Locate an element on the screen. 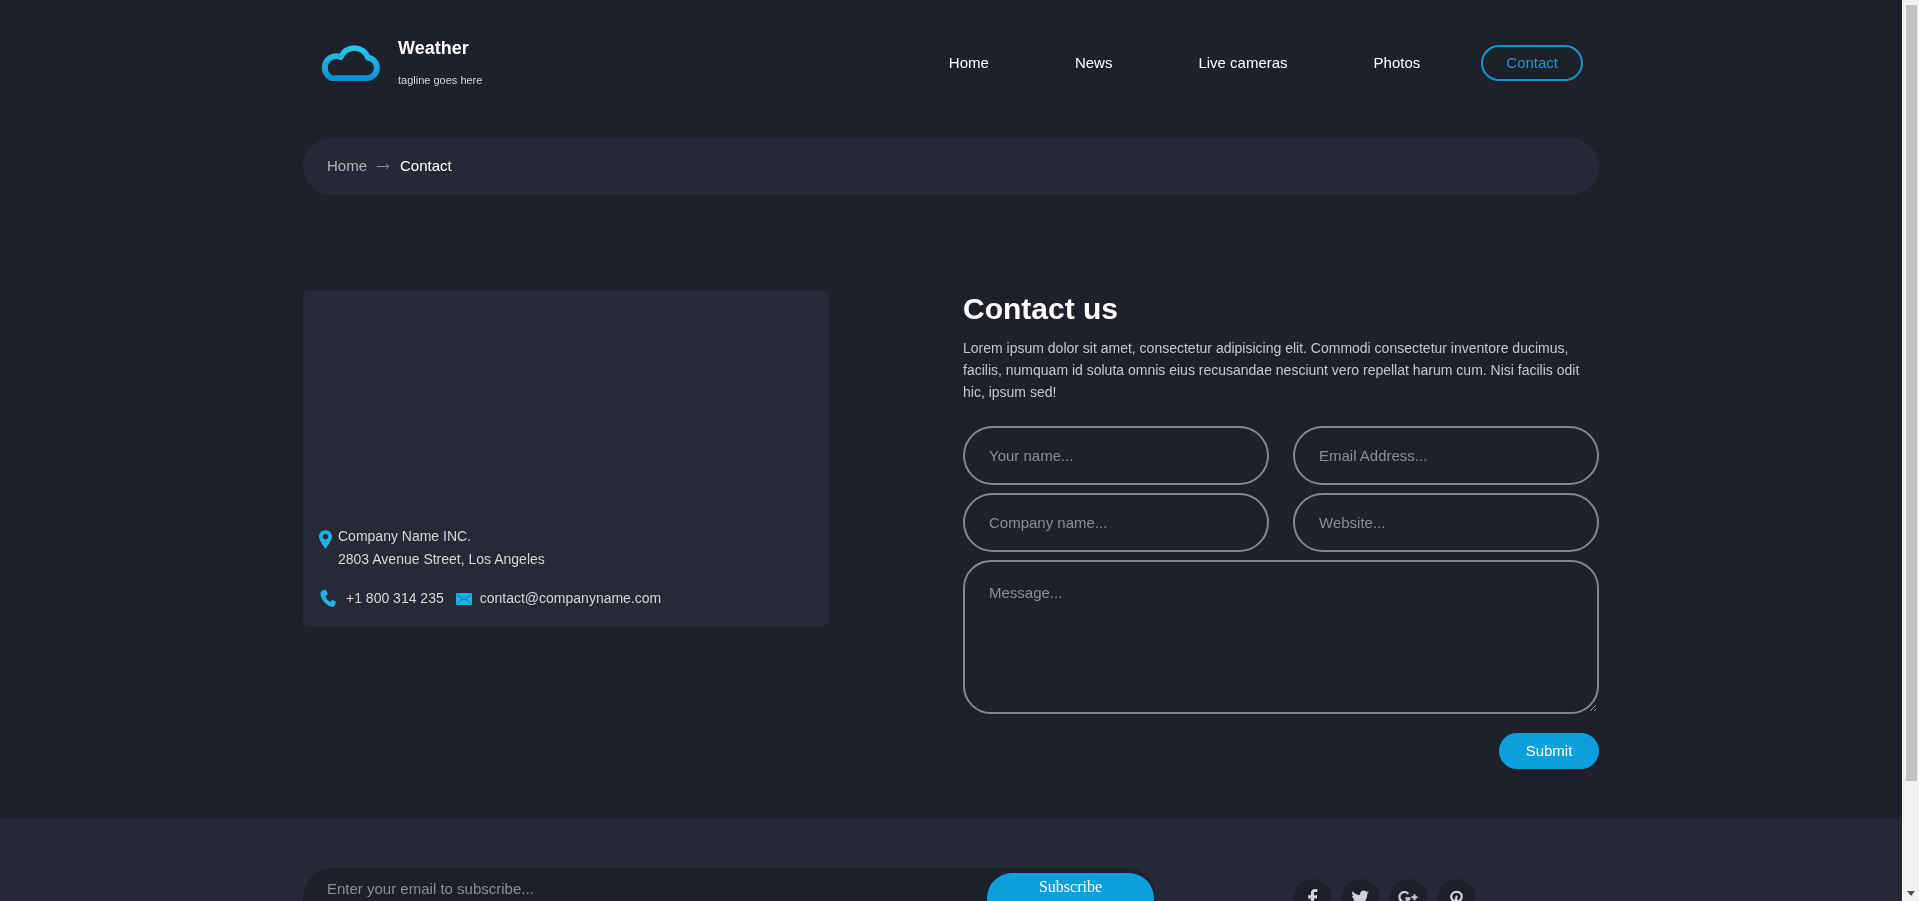  email-address: contact@companyname.com is located at coordinates (570, 598).